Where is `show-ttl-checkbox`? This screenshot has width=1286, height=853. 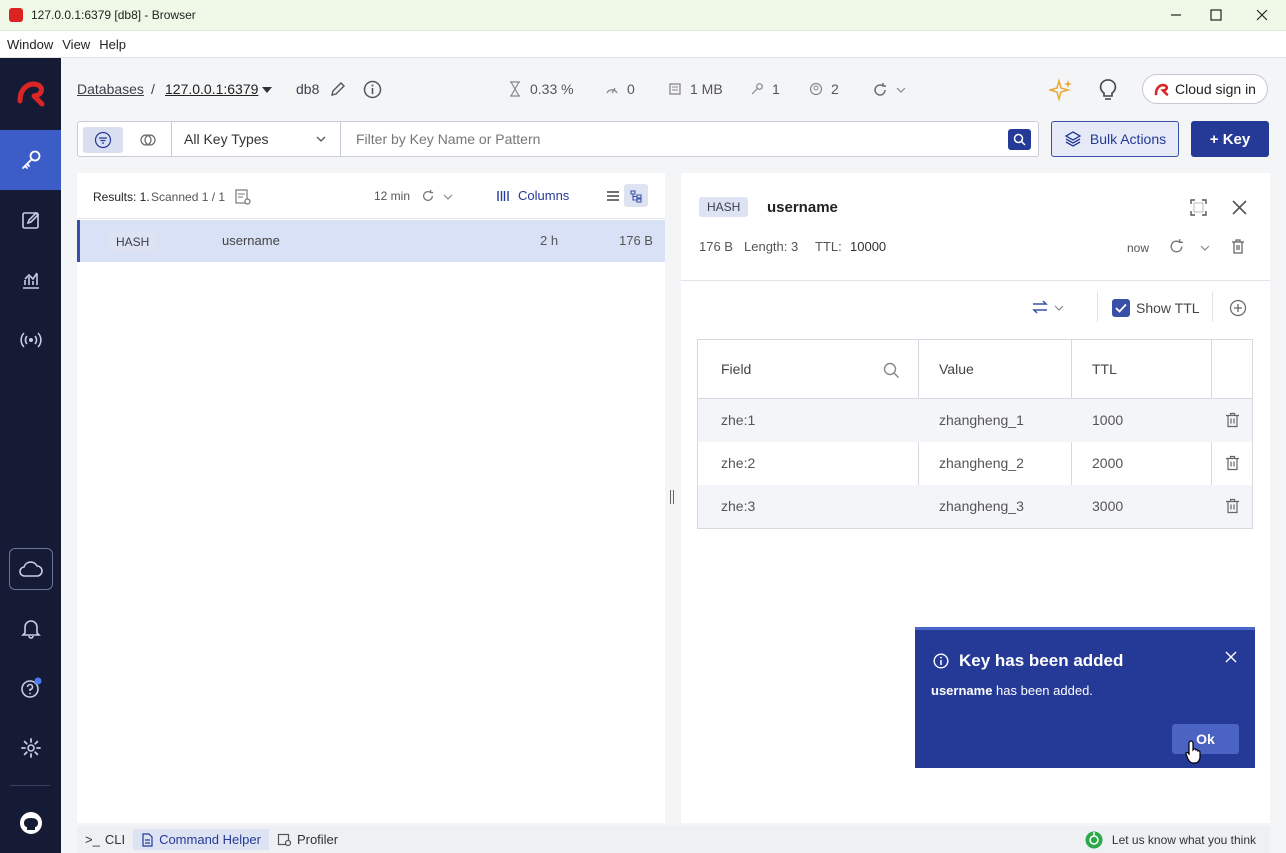
show-ttl-checkbox is located at coordinates (1121, 308).